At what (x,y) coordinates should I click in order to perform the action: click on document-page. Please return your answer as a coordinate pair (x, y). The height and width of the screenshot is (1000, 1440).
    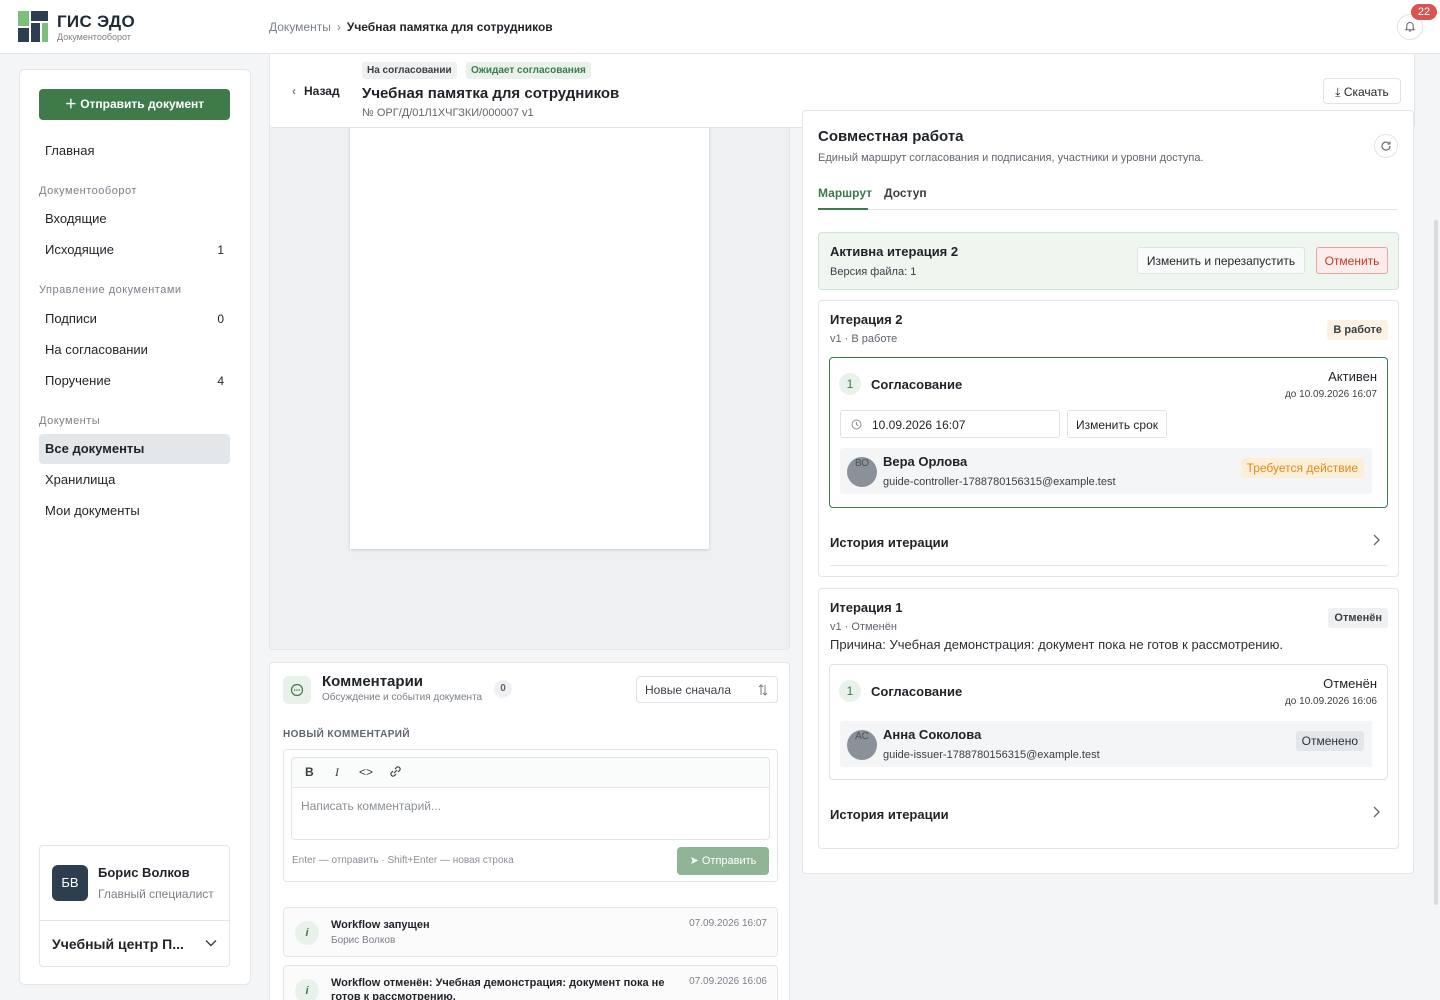
    Looking at the image, I should click on (529, 332).